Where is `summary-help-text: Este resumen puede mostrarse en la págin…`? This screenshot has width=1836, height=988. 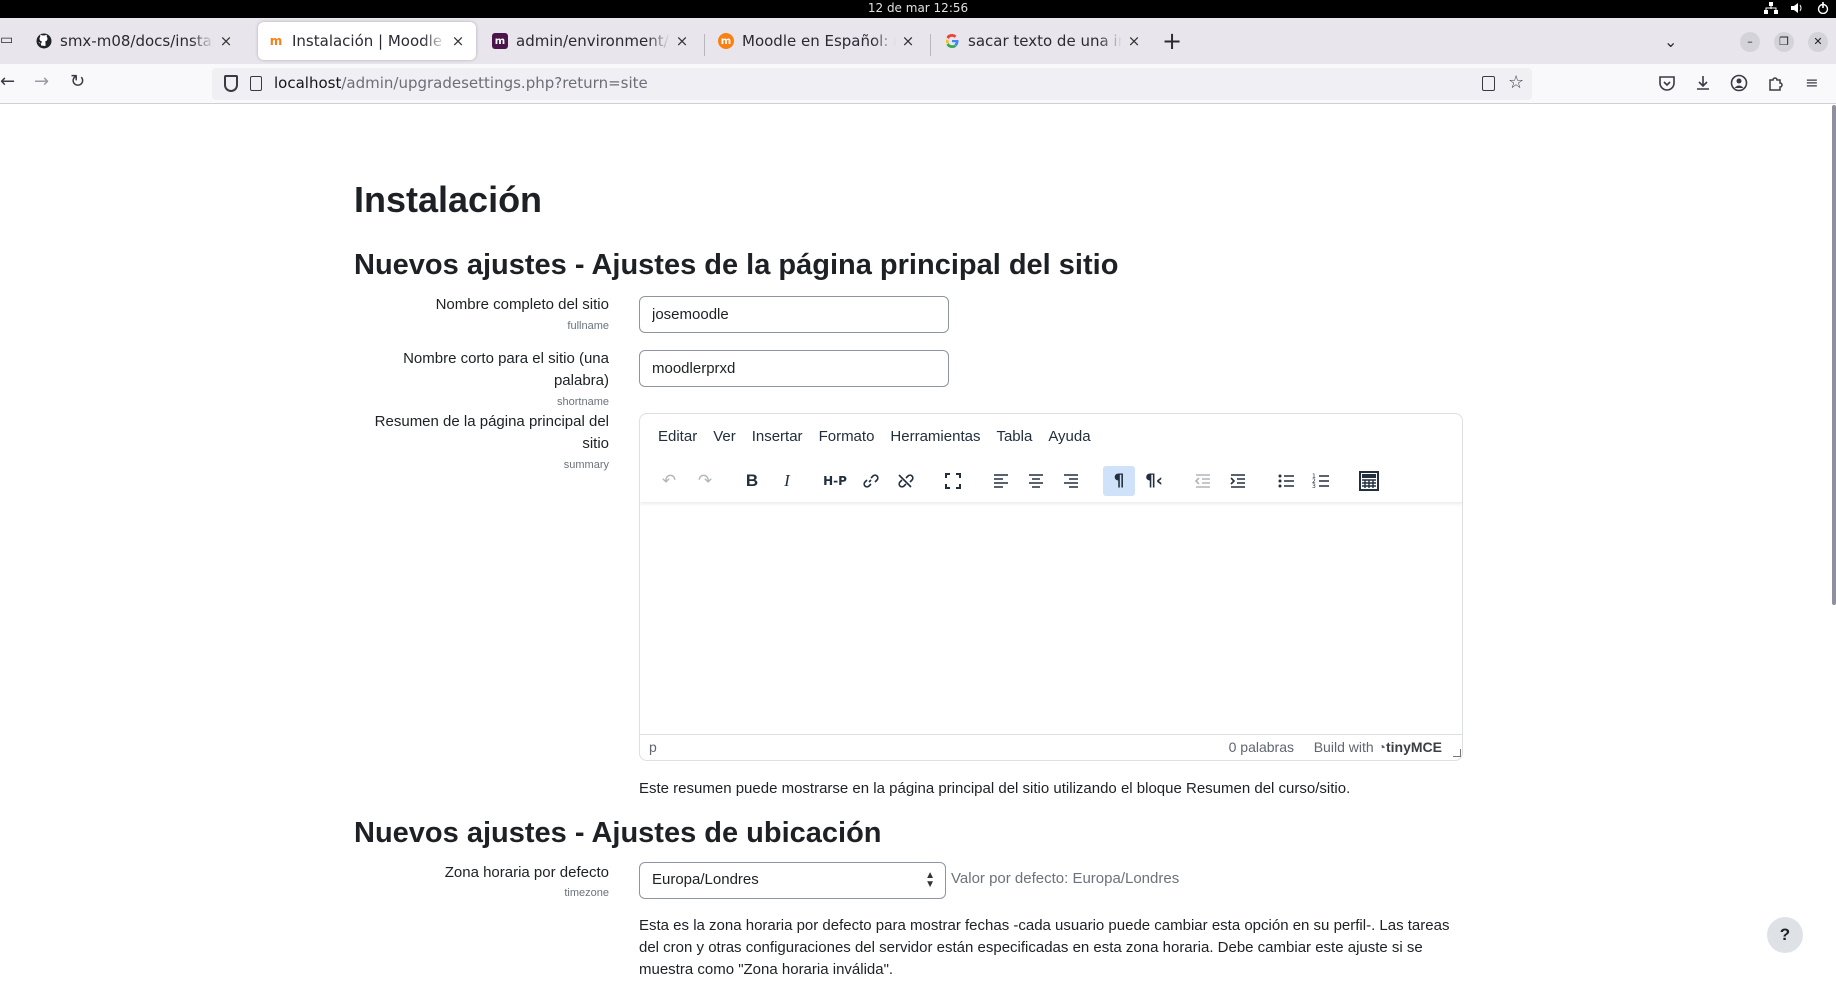
summary-help-text: Este resumen puede mostrarse en la págin… is located at coordinates (995, 788).